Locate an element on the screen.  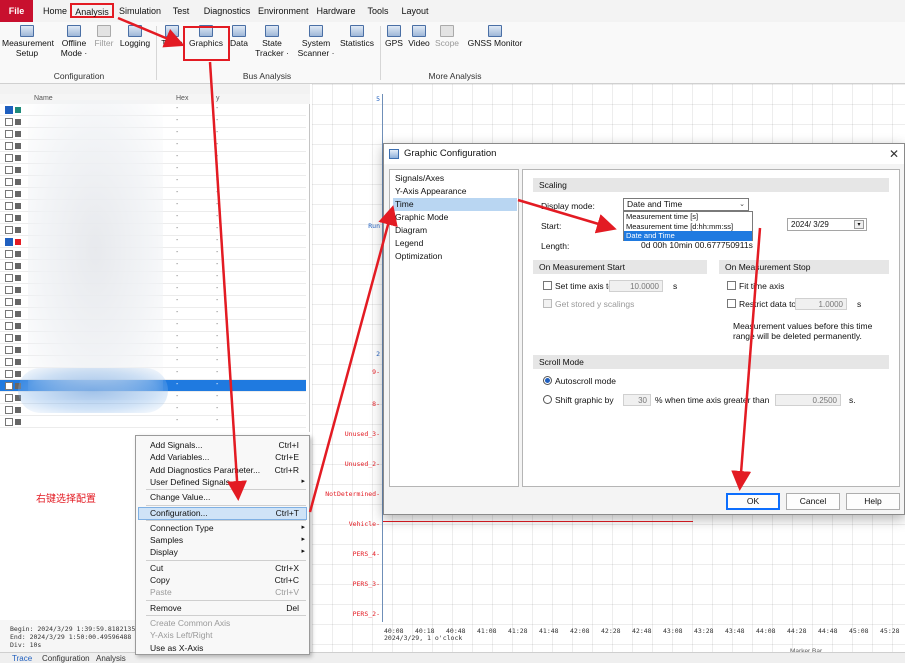
gnss-monitor-button: GNSS Monitor is located at coordinates (495, 36).